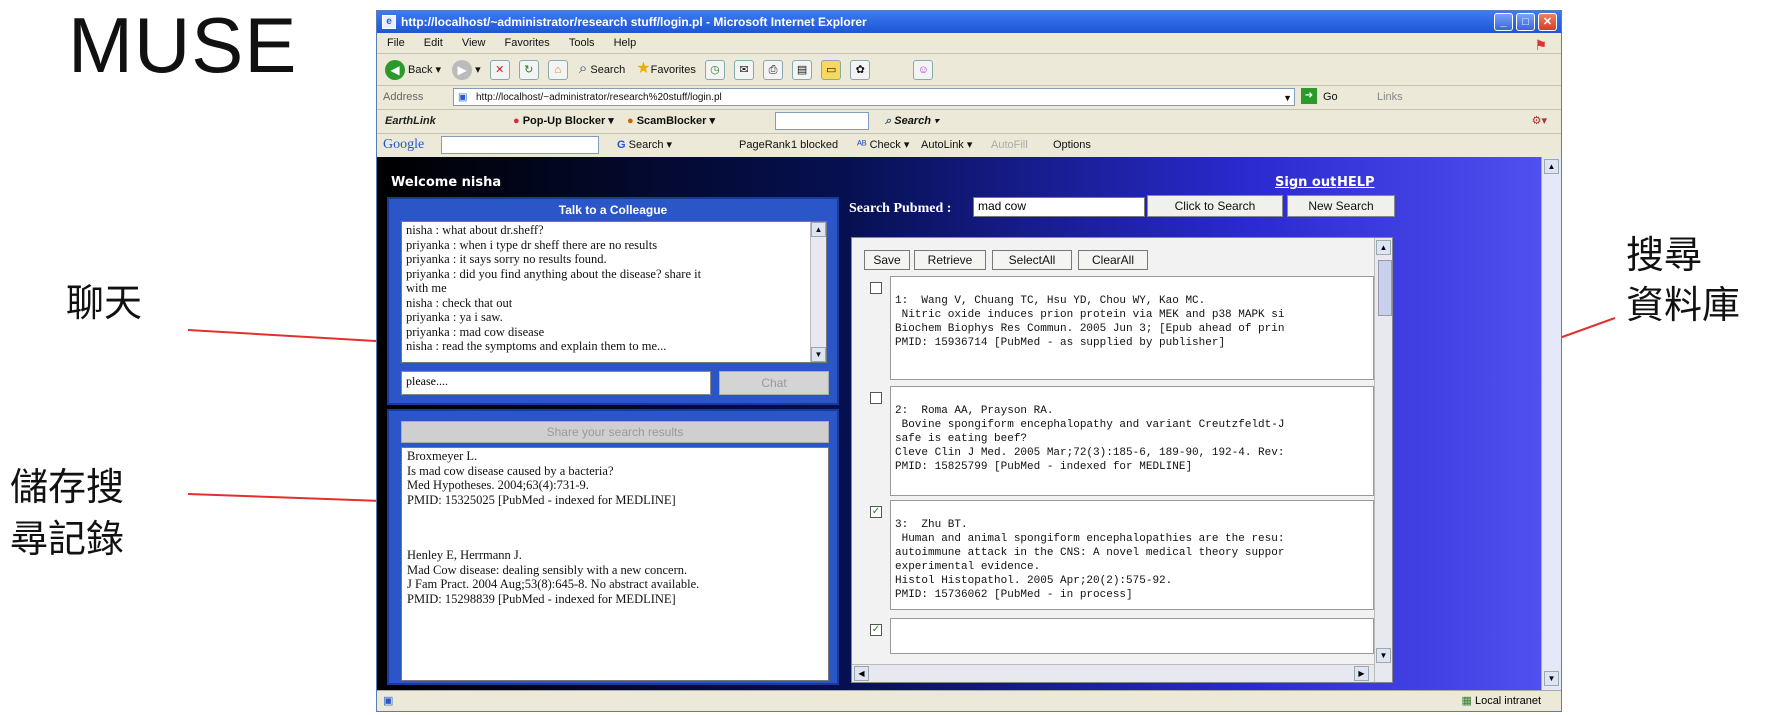  What do you see at coordinates (644, 145) in the screenshot?
I see `google-search-button: G Search ▾` at bounding box center [644, 145].